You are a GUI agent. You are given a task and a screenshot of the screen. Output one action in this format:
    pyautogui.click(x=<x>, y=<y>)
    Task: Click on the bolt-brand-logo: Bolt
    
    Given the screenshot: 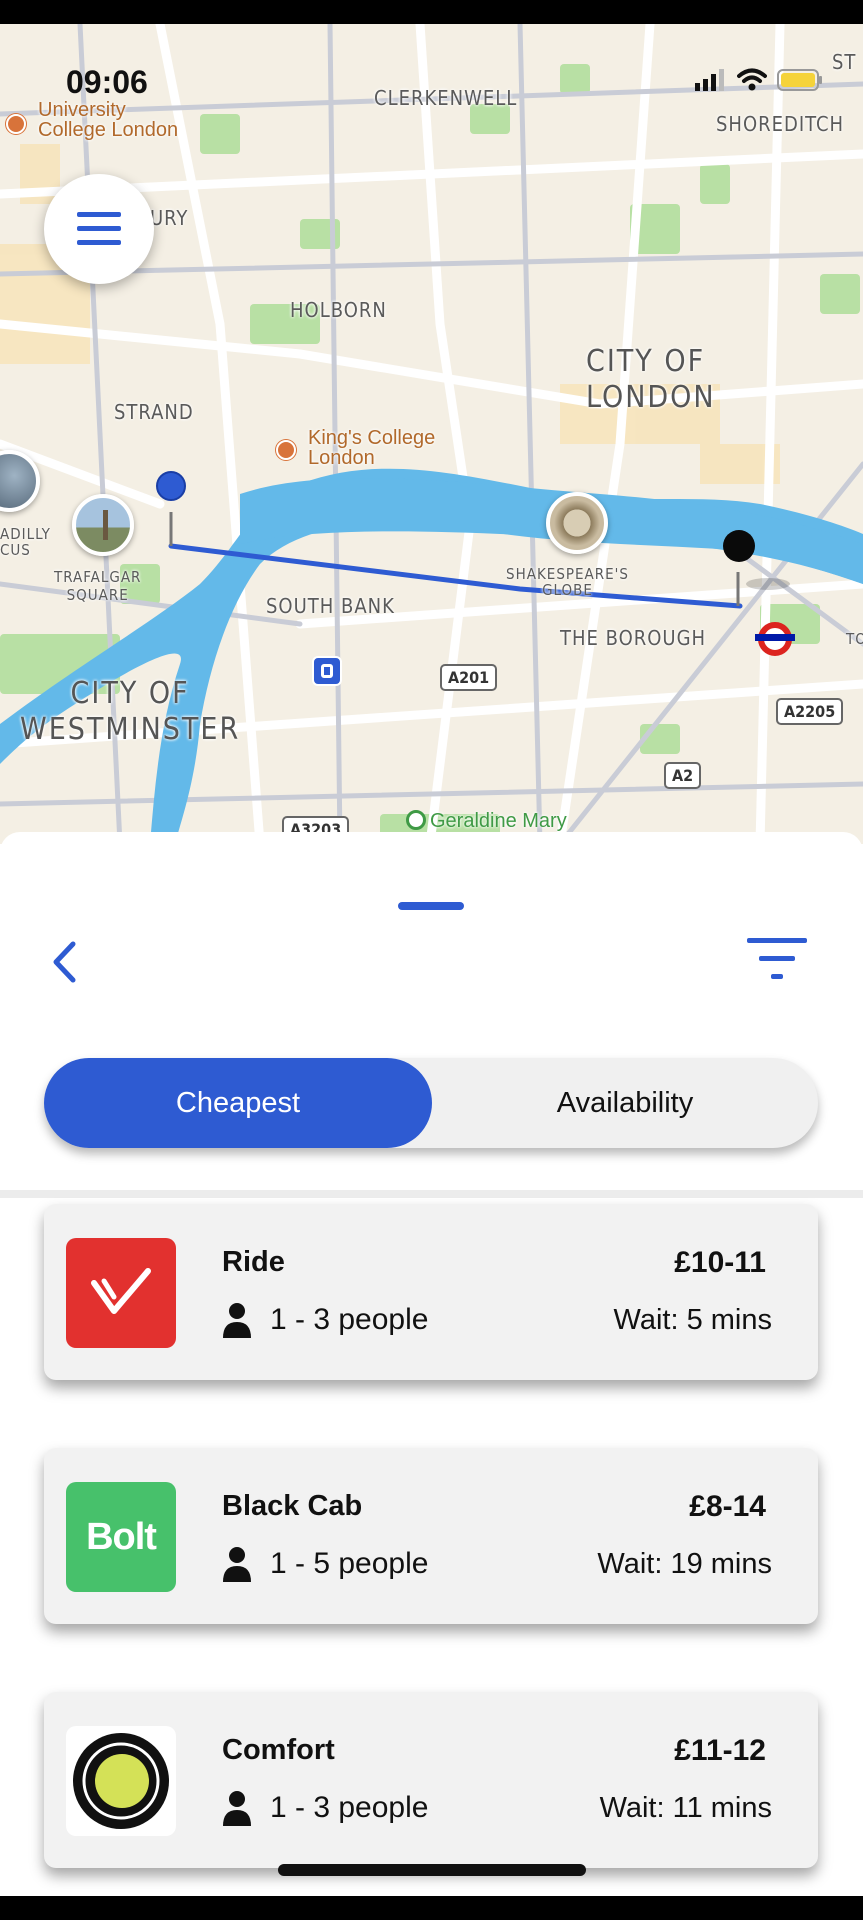 What is the action you would take?
    pyautogui.click(x=121, y=1537)
    